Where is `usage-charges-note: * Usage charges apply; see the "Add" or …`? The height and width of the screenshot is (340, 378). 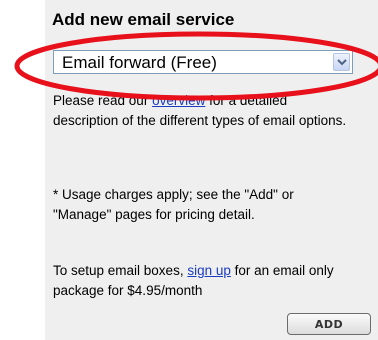
usage-charges-note: * Usage charges apply; see the "Add" or … is located at coordinates (173, 204).